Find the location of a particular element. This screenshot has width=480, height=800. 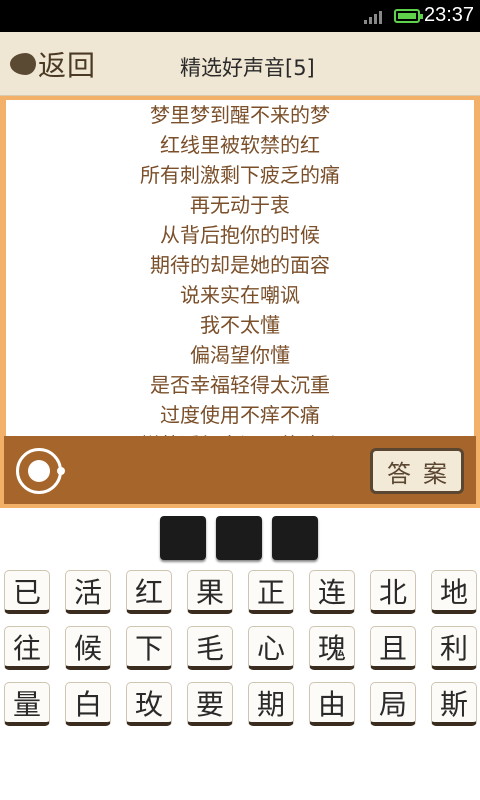

lyric-line: 再无动于衷 is located at coordinates (240, 205).